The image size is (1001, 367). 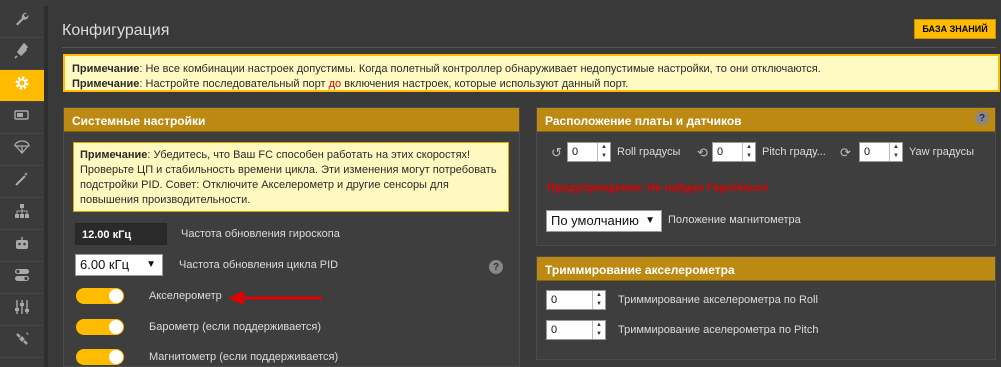 What do you see at coordinates (734, 152) in the screenshot?
I see `pitch-degrees-input: 0 ▲ ▼` at bounding box center [734, 152].